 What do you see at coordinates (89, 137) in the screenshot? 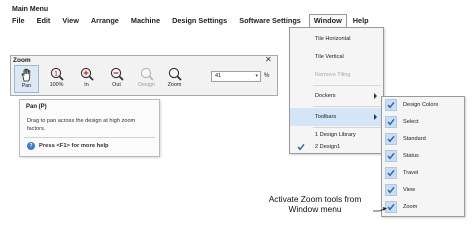
I see `tooltip-divider` at bounding box center [89, 137].